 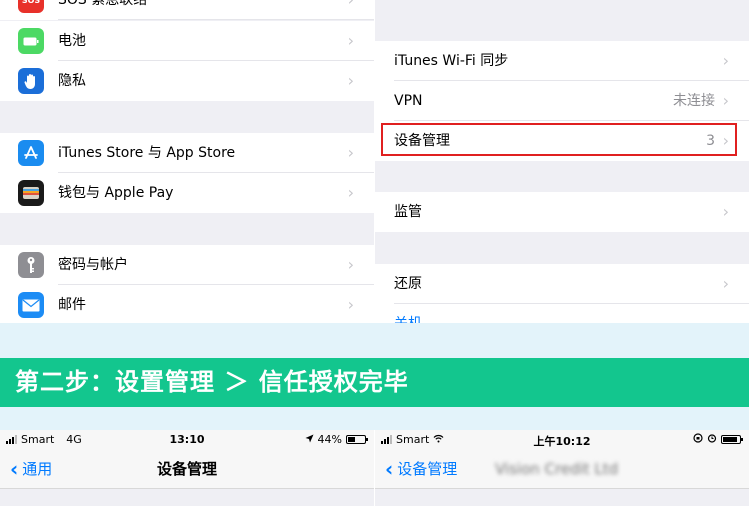 What do you see at coordinates (212, 382) in the screenshot?
I see `banner-title: 第二步：设置管理 ＞ 信任授权完毕` at bounding box center [212, 382].